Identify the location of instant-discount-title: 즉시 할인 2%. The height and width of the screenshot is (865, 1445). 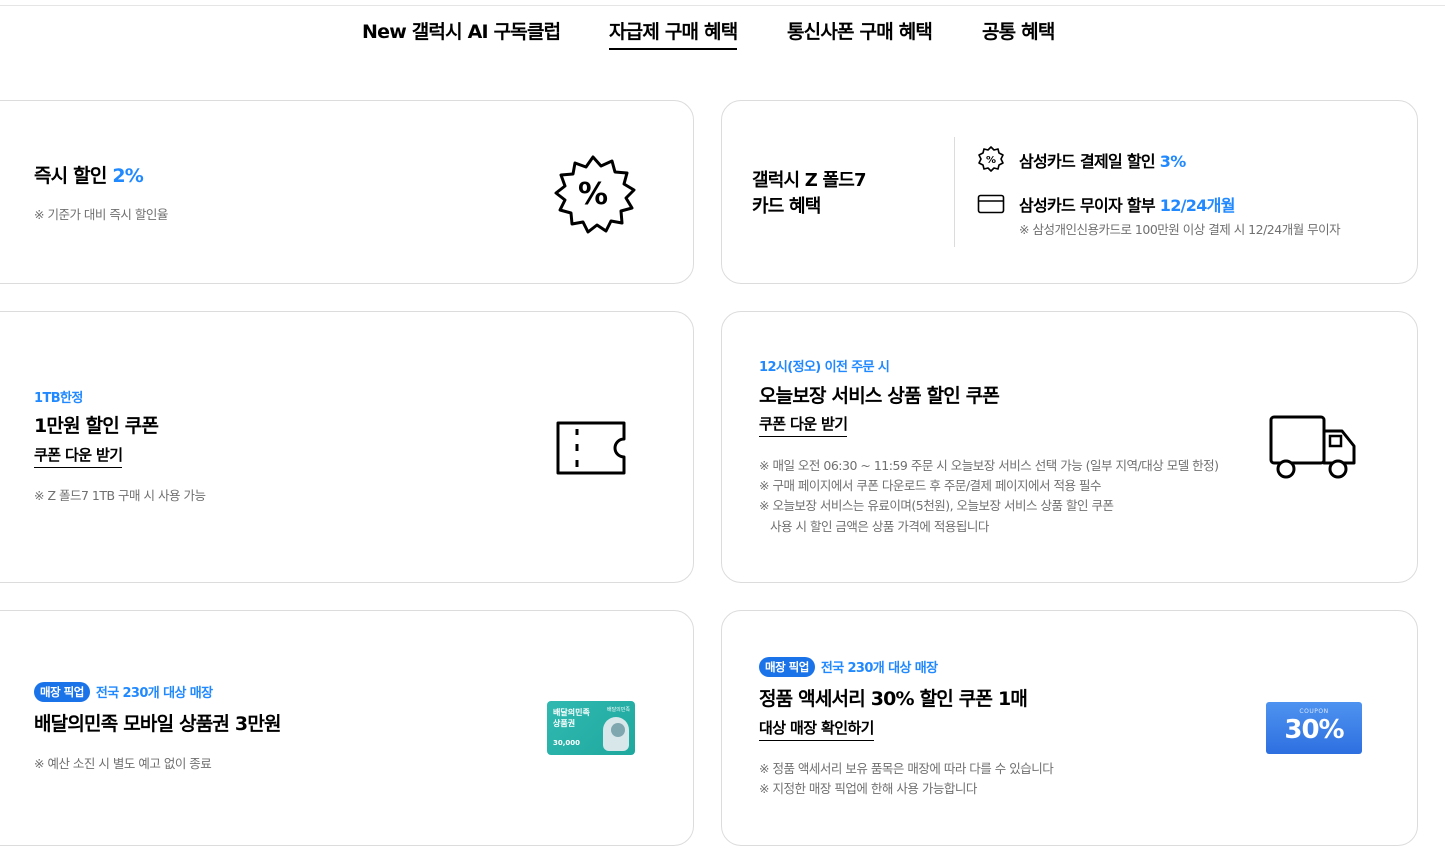
(89, 176).